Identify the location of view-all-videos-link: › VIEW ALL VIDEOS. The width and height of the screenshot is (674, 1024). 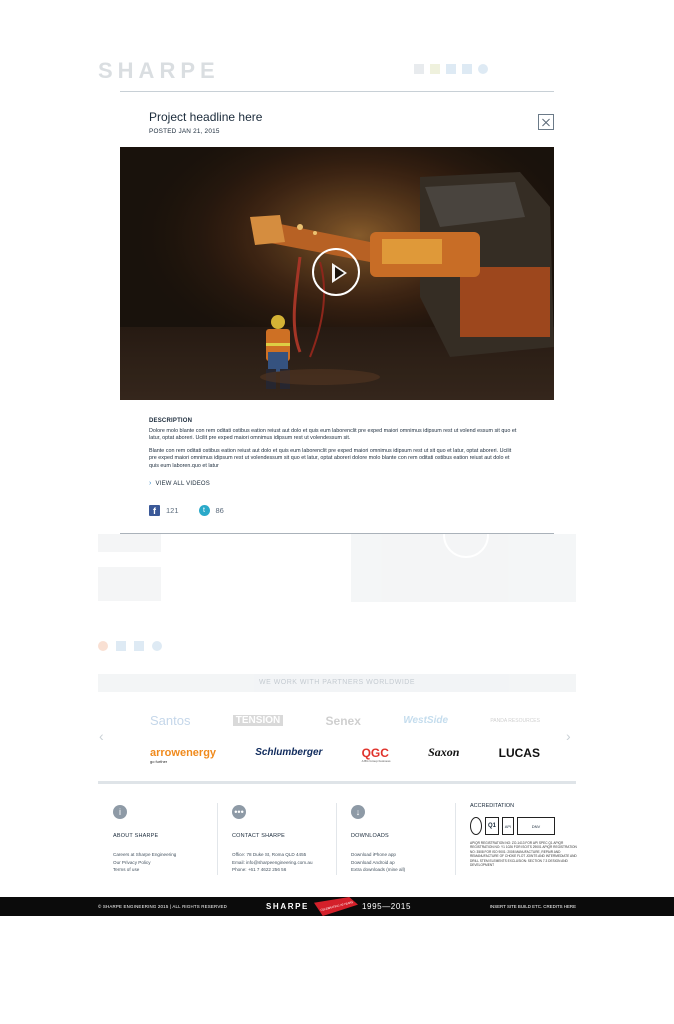
(179, 483).